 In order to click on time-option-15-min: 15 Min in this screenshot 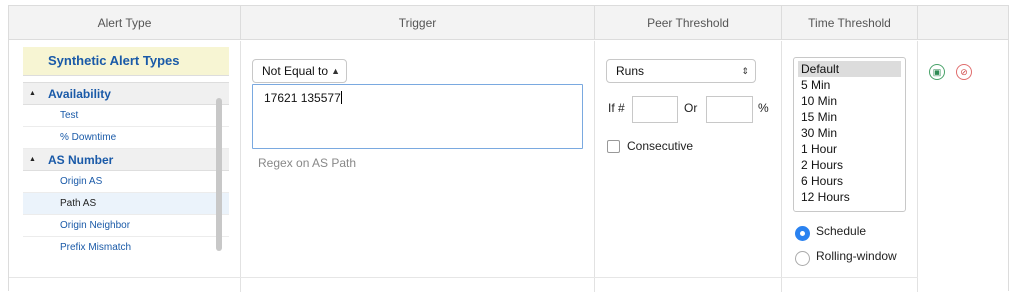, I will do `click(849, 117)`.